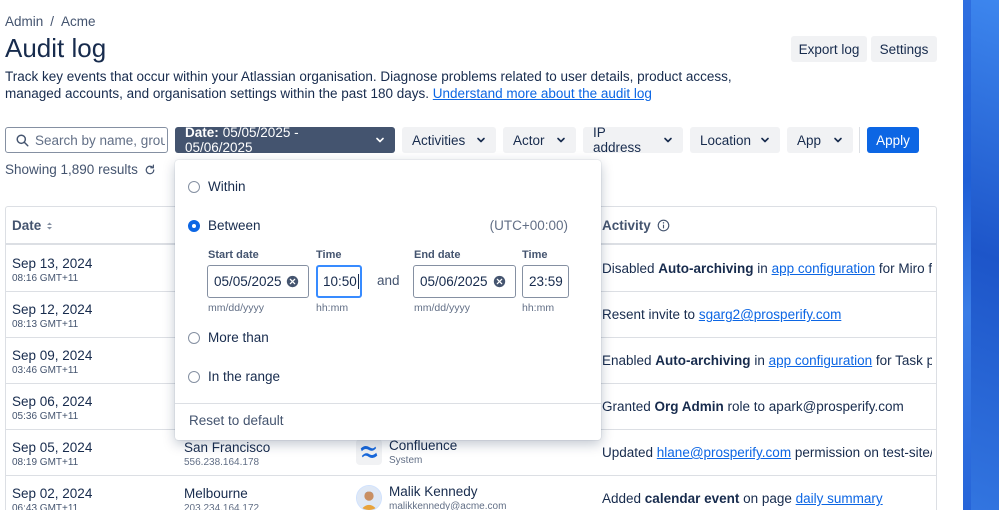 The width and height of the screenshot is (999, 510). What do you see at coordinates (859, 140) in the screenshot?
I see `filter-divider` at bounding box center [859, 140].